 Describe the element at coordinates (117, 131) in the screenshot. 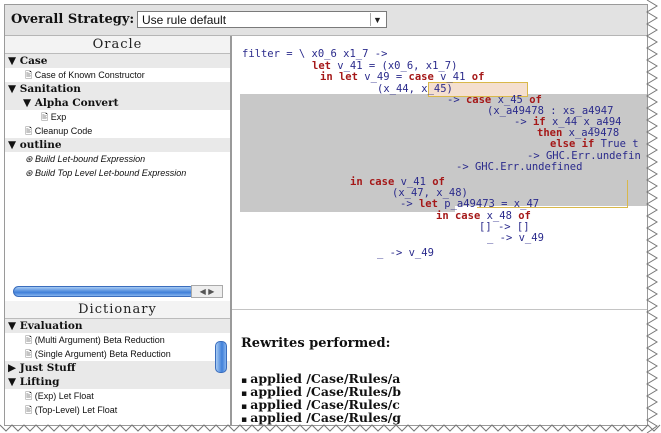

I see `tree-item: 🖹 Cleanup Code` at that location.